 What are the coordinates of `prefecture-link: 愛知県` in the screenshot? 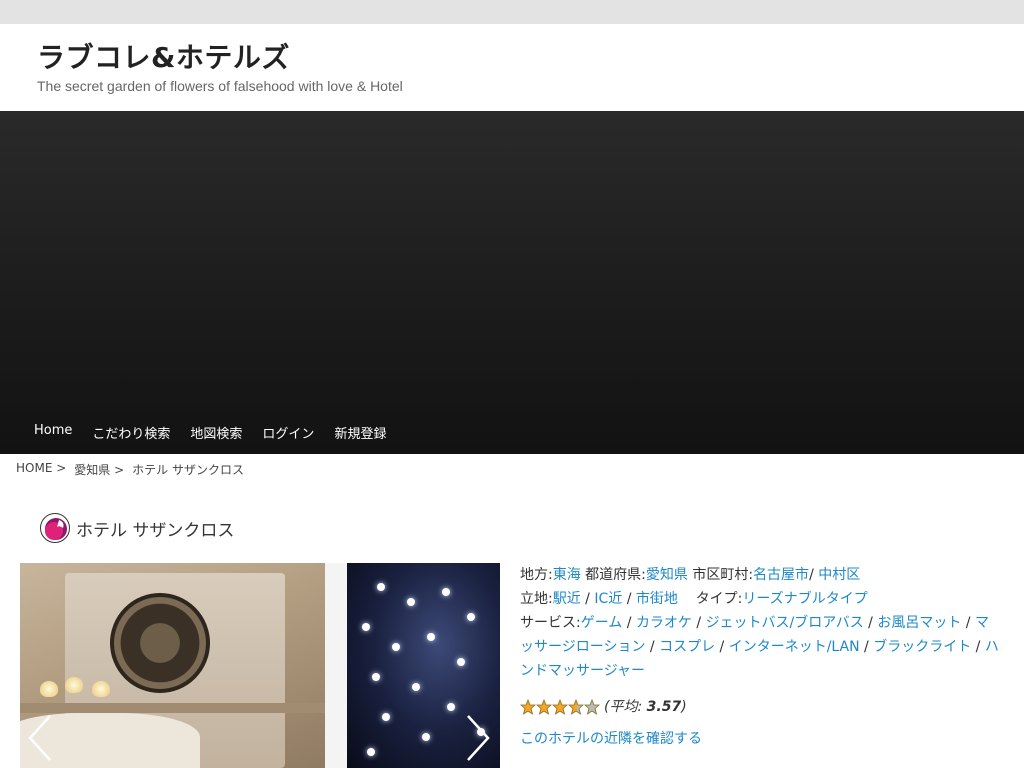 It's located at (667, 575).